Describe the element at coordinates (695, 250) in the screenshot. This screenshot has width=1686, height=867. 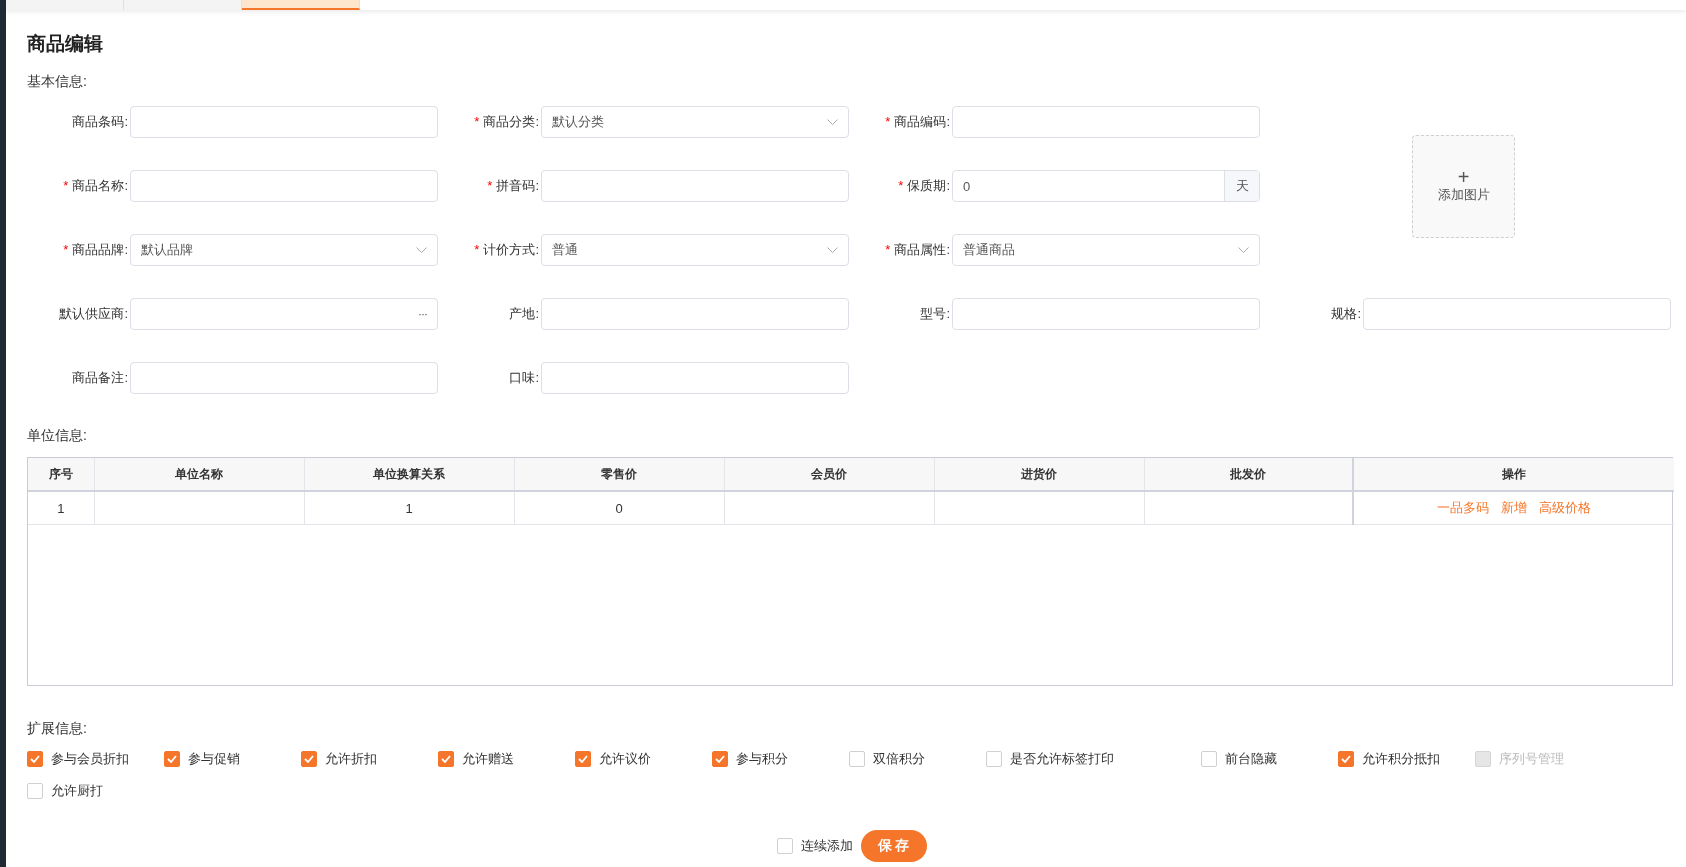
I see `select-field: 普通` at that location.